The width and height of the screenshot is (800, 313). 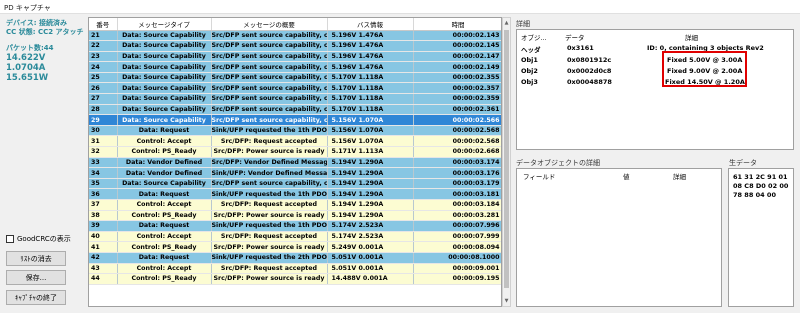 What do you see at coordinates (164, 131) in the screenshot?
I see `row-type: Data: Request` at bounding box center [164, 131].